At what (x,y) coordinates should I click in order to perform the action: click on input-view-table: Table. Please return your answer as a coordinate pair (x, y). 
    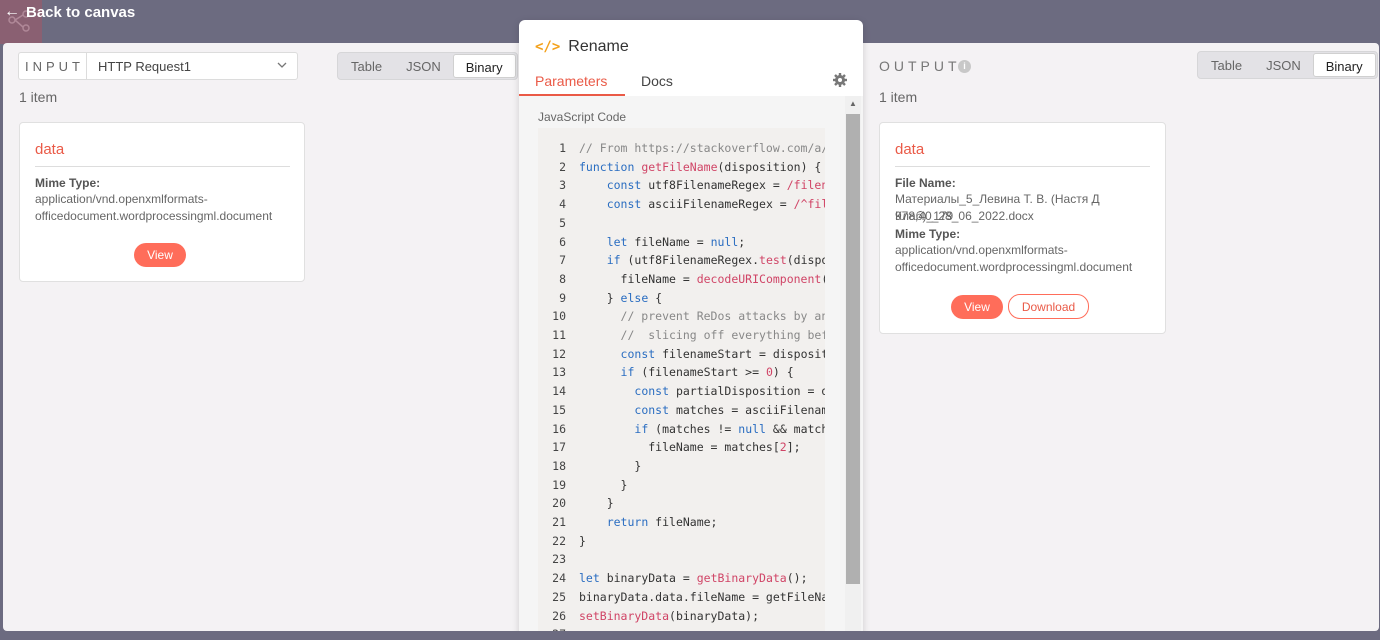
    Looking at the image, I should click on (366, 66).